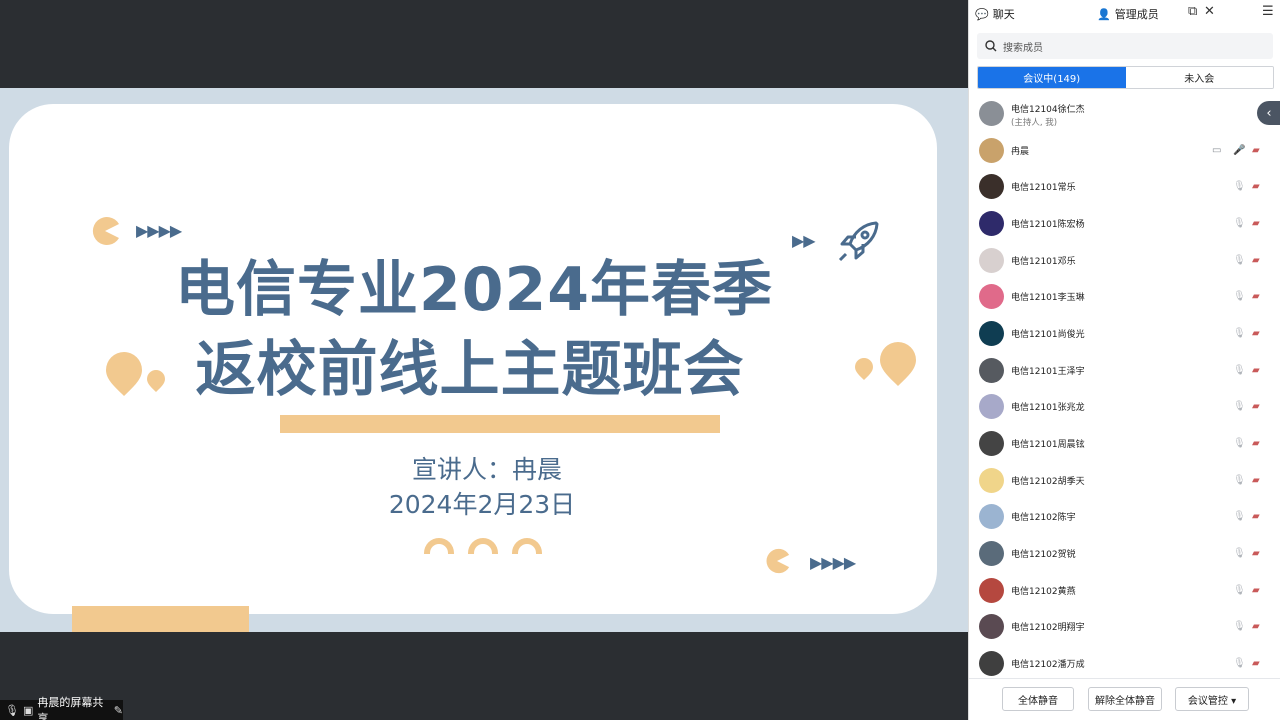  What do you see at coordinates (486, 469) in the screenshot?
I see `speaker-label: 宣讲人：冉晨` at bounding box center [486, 469].